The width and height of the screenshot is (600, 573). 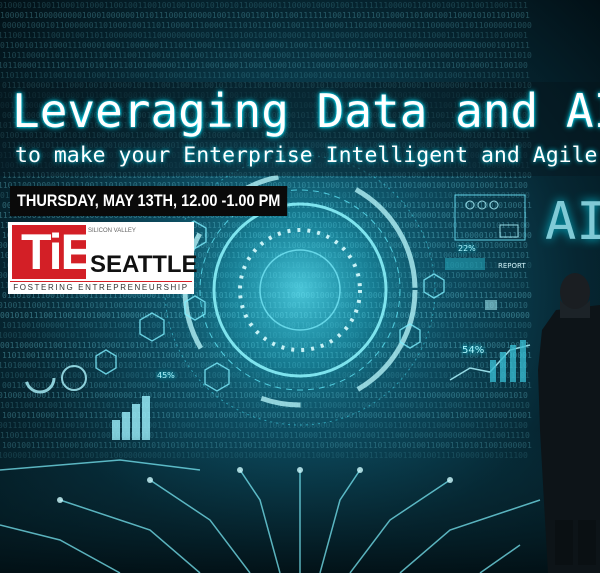 What do you see at coordinates (112, 231) in the screenshot?
I see `logo-small-text: SILICON VALLEY` at bounding box center [112, 231].